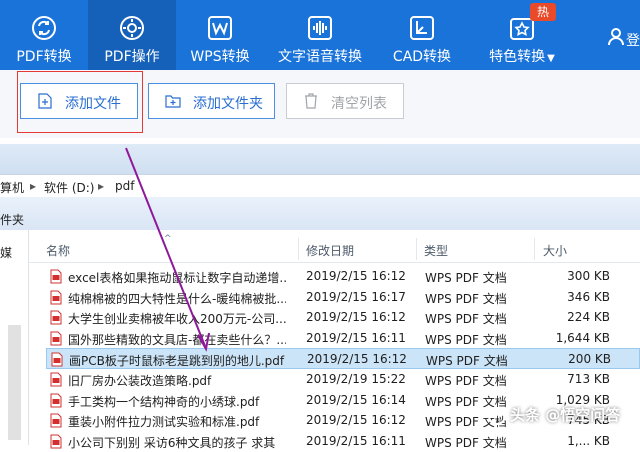  I want to click on tab-label: 特色转换 ▼, so click(522, 56).